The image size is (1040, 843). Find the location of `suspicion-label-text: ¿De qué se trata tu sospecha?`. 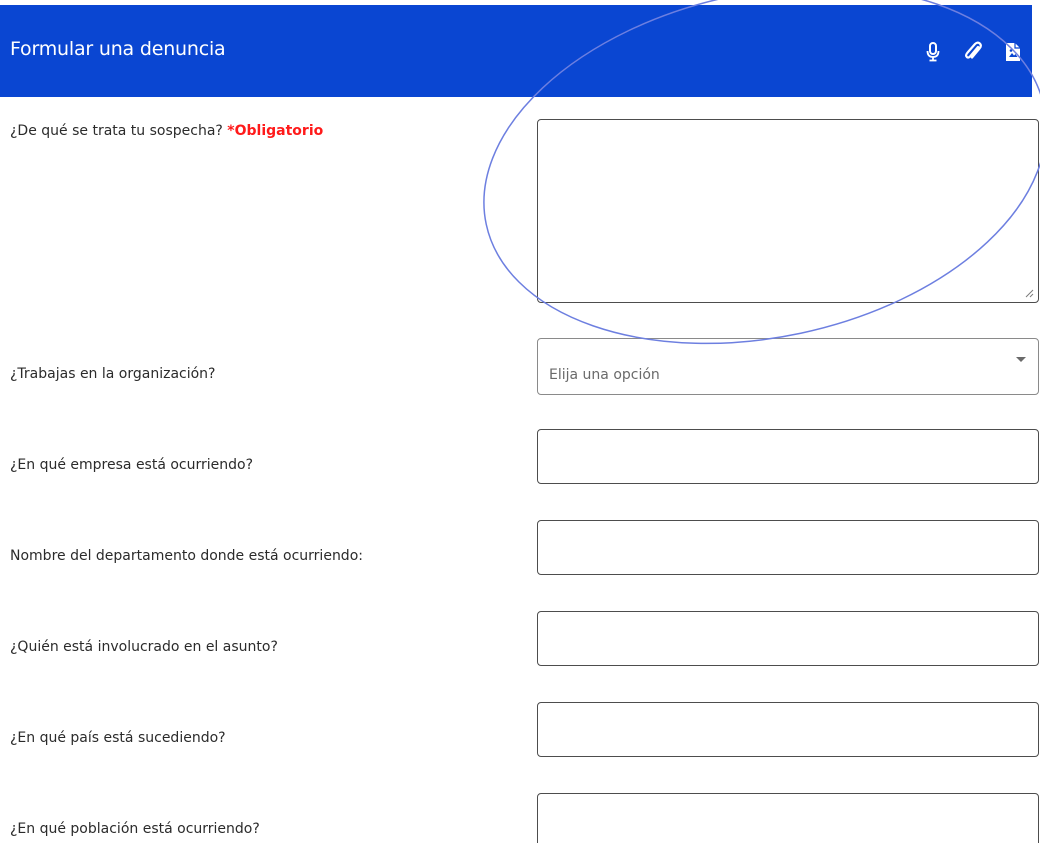

suspicion-label-text: ¿De qué se trata tu sospecha? is located at coordinates (116, 131).